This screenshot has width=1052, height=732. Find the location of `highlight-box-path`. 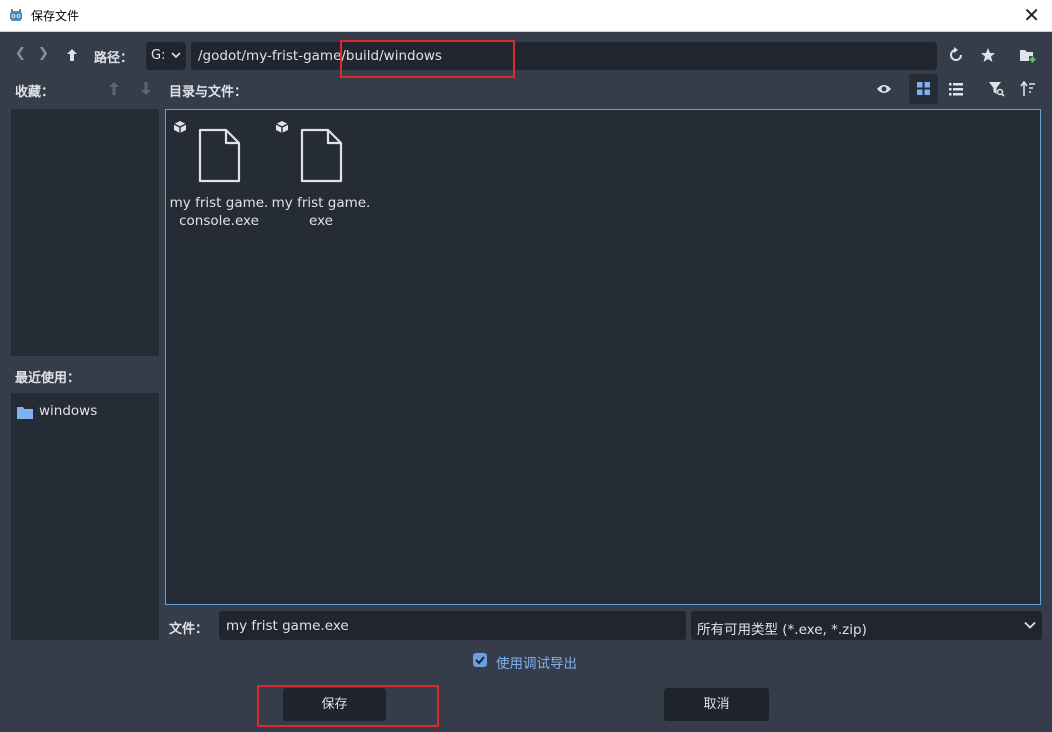

highlight-box-path is located at coordinates (427, 59).